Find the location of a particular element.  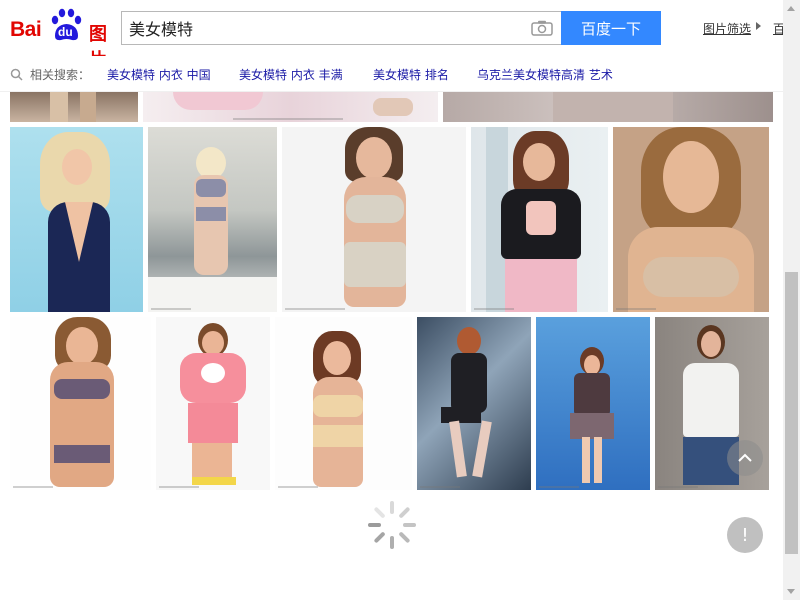

related-search-item: 美女模特 内衣 丰满 is located at coordinates (291, 74).